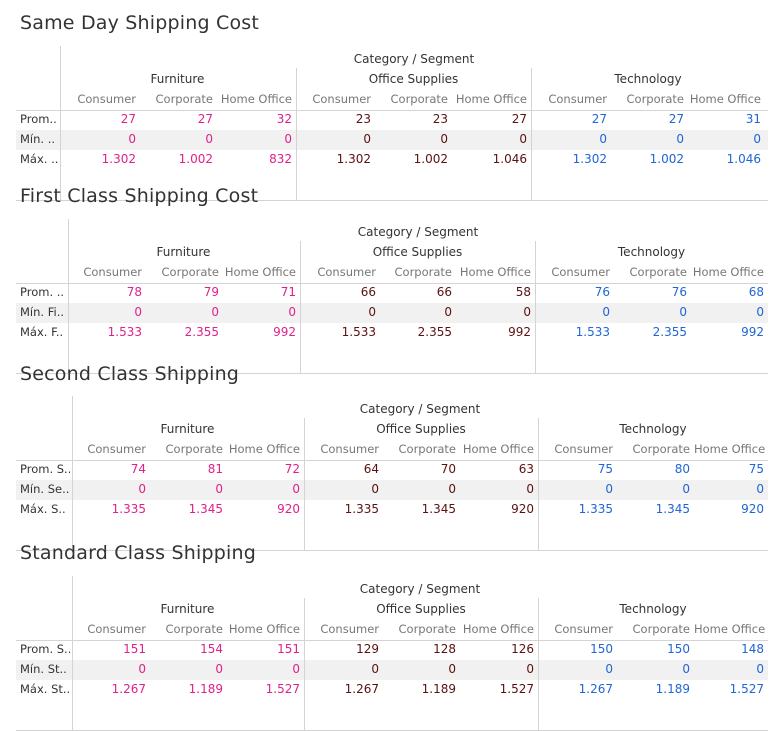 Image resolution: width=773 pixels, height=731 pixels. What do you see at coordinates (211, 649) in the screenshot?
I see `table-cell: 154` at bounding box center [211, 649].